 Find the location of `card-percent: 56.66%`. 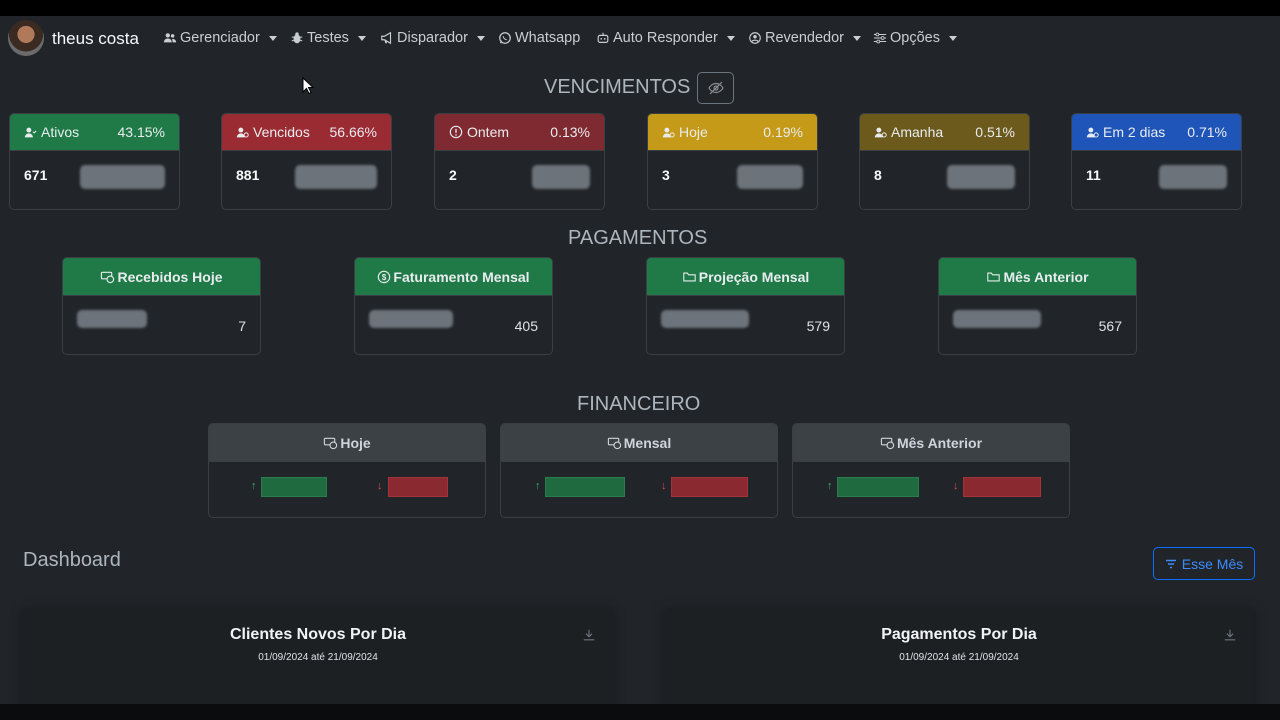

card-percent: 56.66% is located at coordinates (353, 132).